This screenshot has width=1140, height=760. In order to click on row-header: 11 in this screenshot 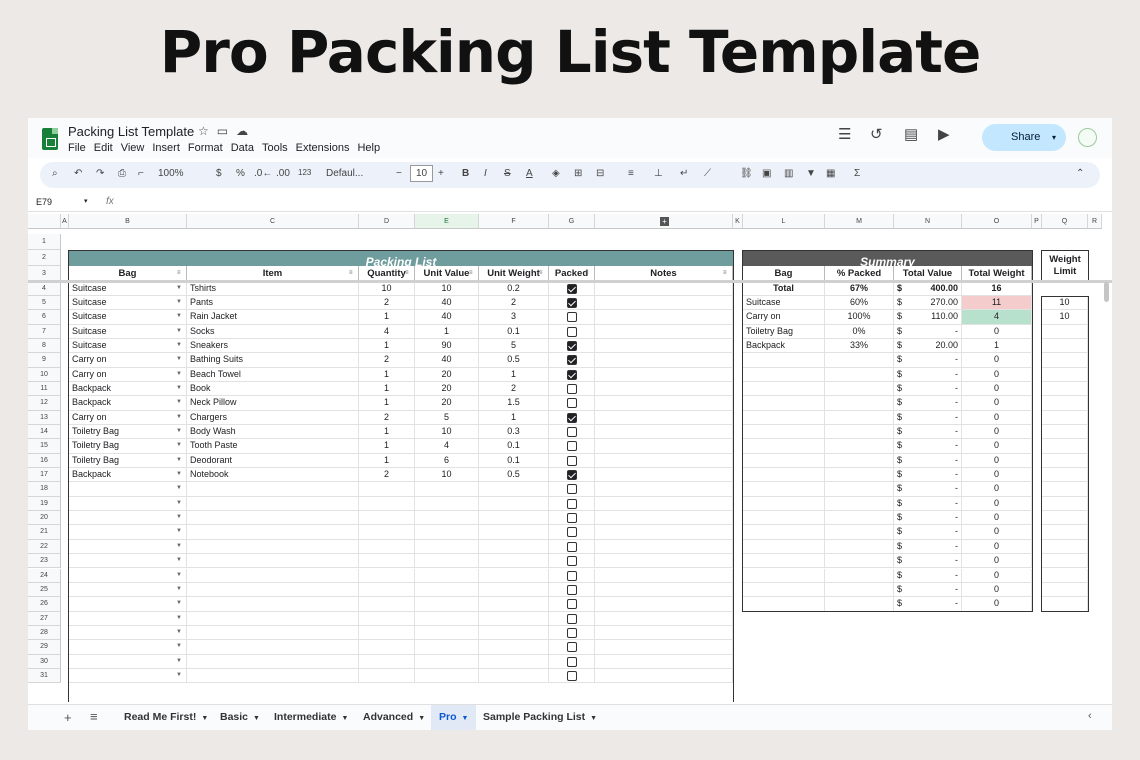, I will do `click(44, 389)`.